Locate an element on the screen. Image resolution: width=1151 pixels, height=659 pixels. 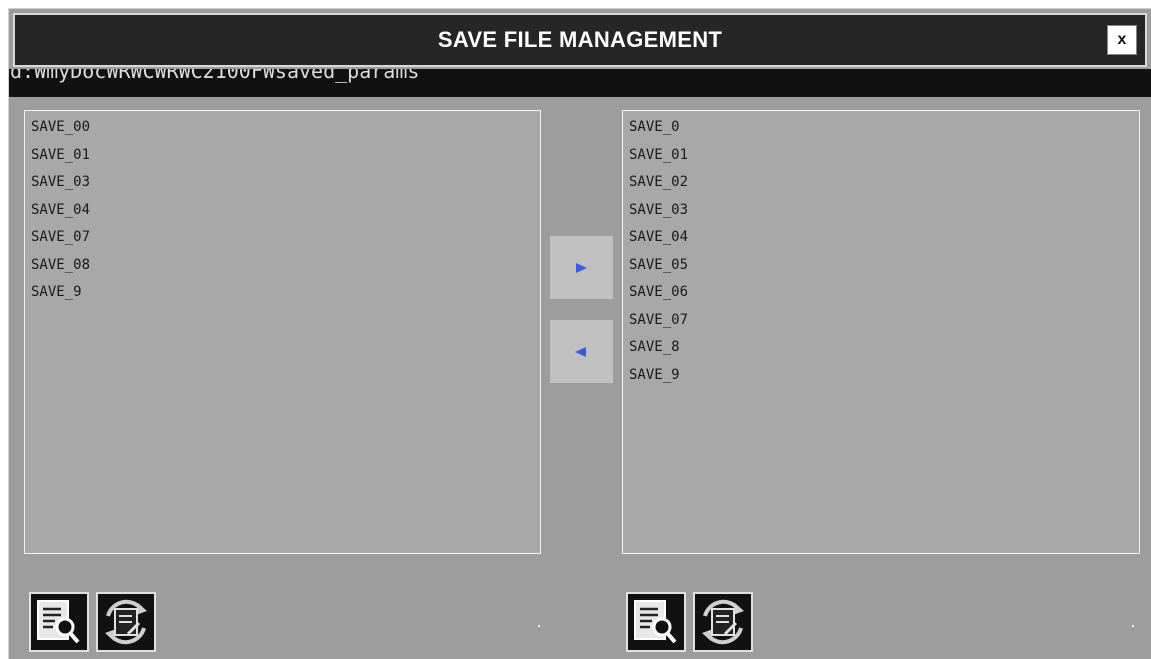
right-refresh-button is located at coordinates (723, 622).